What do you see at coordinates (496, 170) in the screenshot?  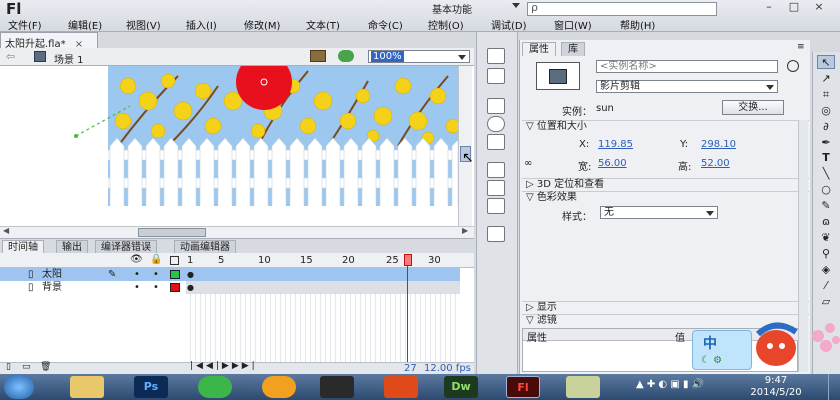 I see `components-icon` at bounding box center [496, 170].